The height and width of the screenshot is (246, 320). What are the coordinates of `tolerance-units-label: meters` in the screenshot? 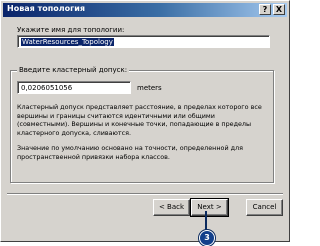 It's located at (149, 88).